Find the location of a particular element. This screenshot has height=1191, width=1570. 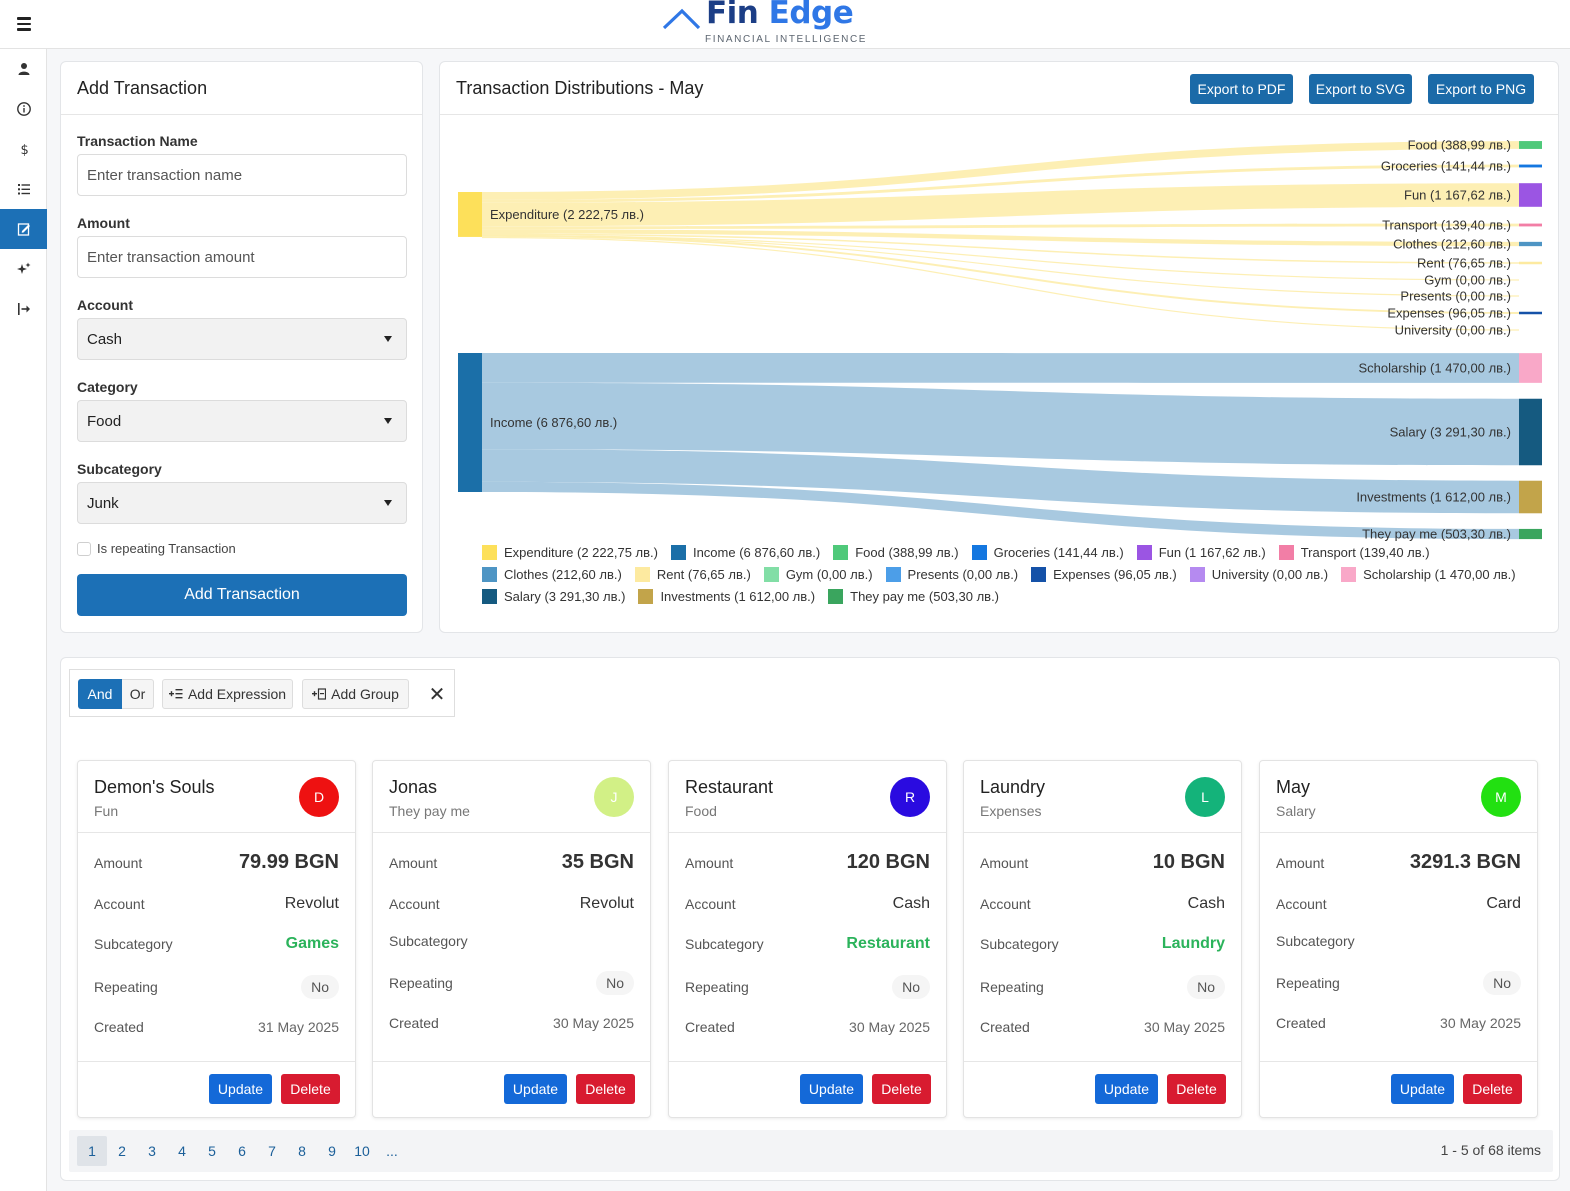

sankey-node-scholarship is located at coordinates (1530, 368).